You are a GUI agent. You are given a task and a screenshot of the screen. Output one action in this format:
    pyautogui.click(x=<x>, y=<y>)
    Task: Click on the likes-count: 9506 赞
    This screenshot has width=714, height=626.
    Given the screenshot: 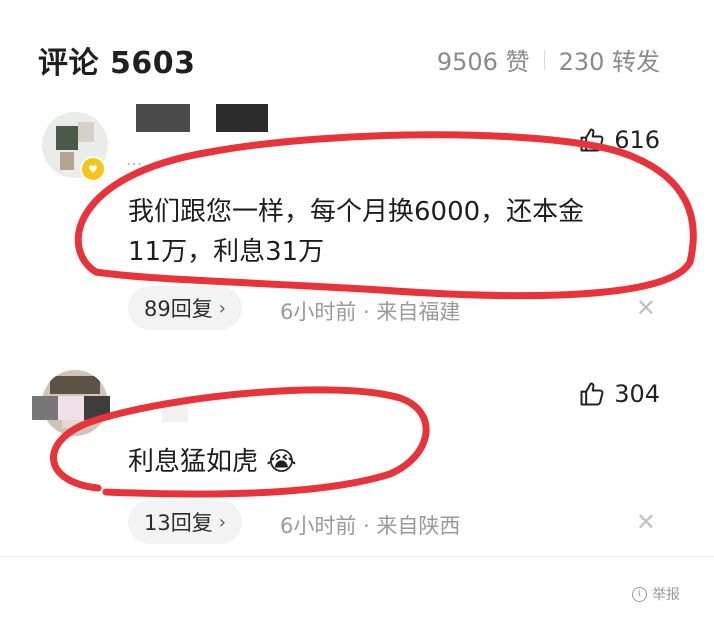 What is the action you would take?
    pyautogui.click(x=483, y=59)
    